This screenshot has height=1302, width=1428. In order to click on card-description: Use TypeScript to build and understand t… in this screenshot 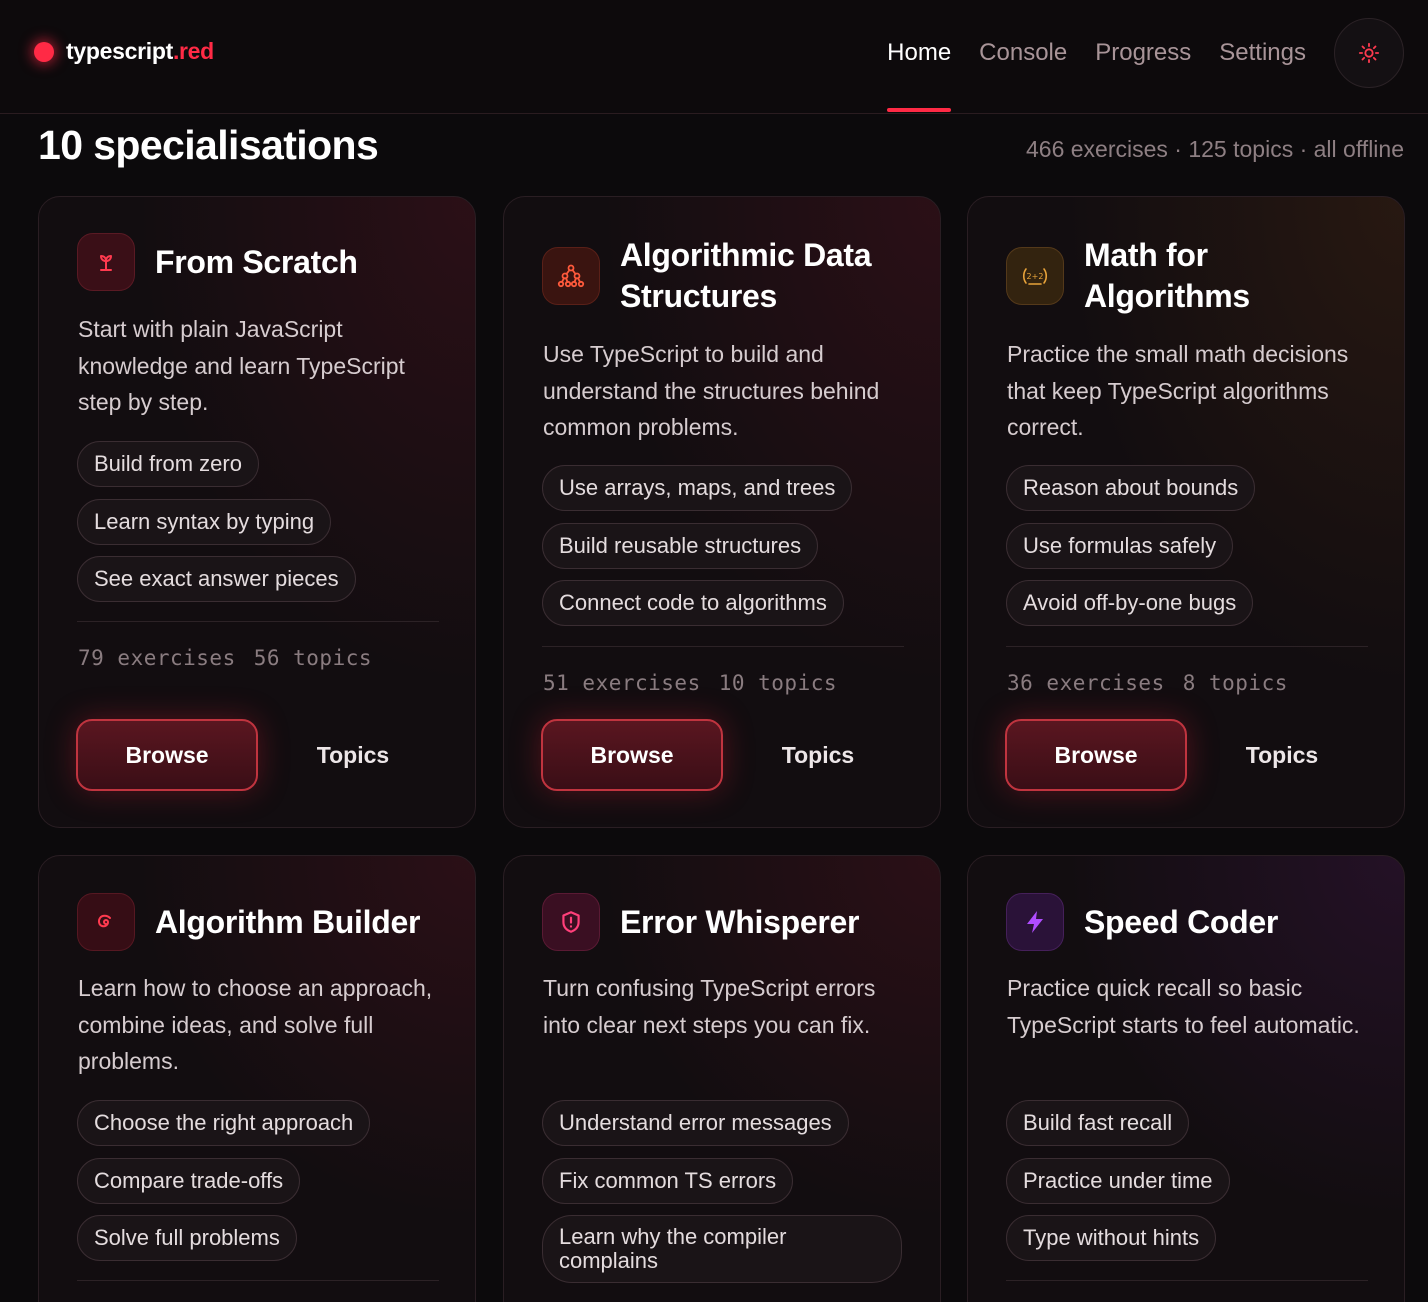, I will do `click(711, 390)`.